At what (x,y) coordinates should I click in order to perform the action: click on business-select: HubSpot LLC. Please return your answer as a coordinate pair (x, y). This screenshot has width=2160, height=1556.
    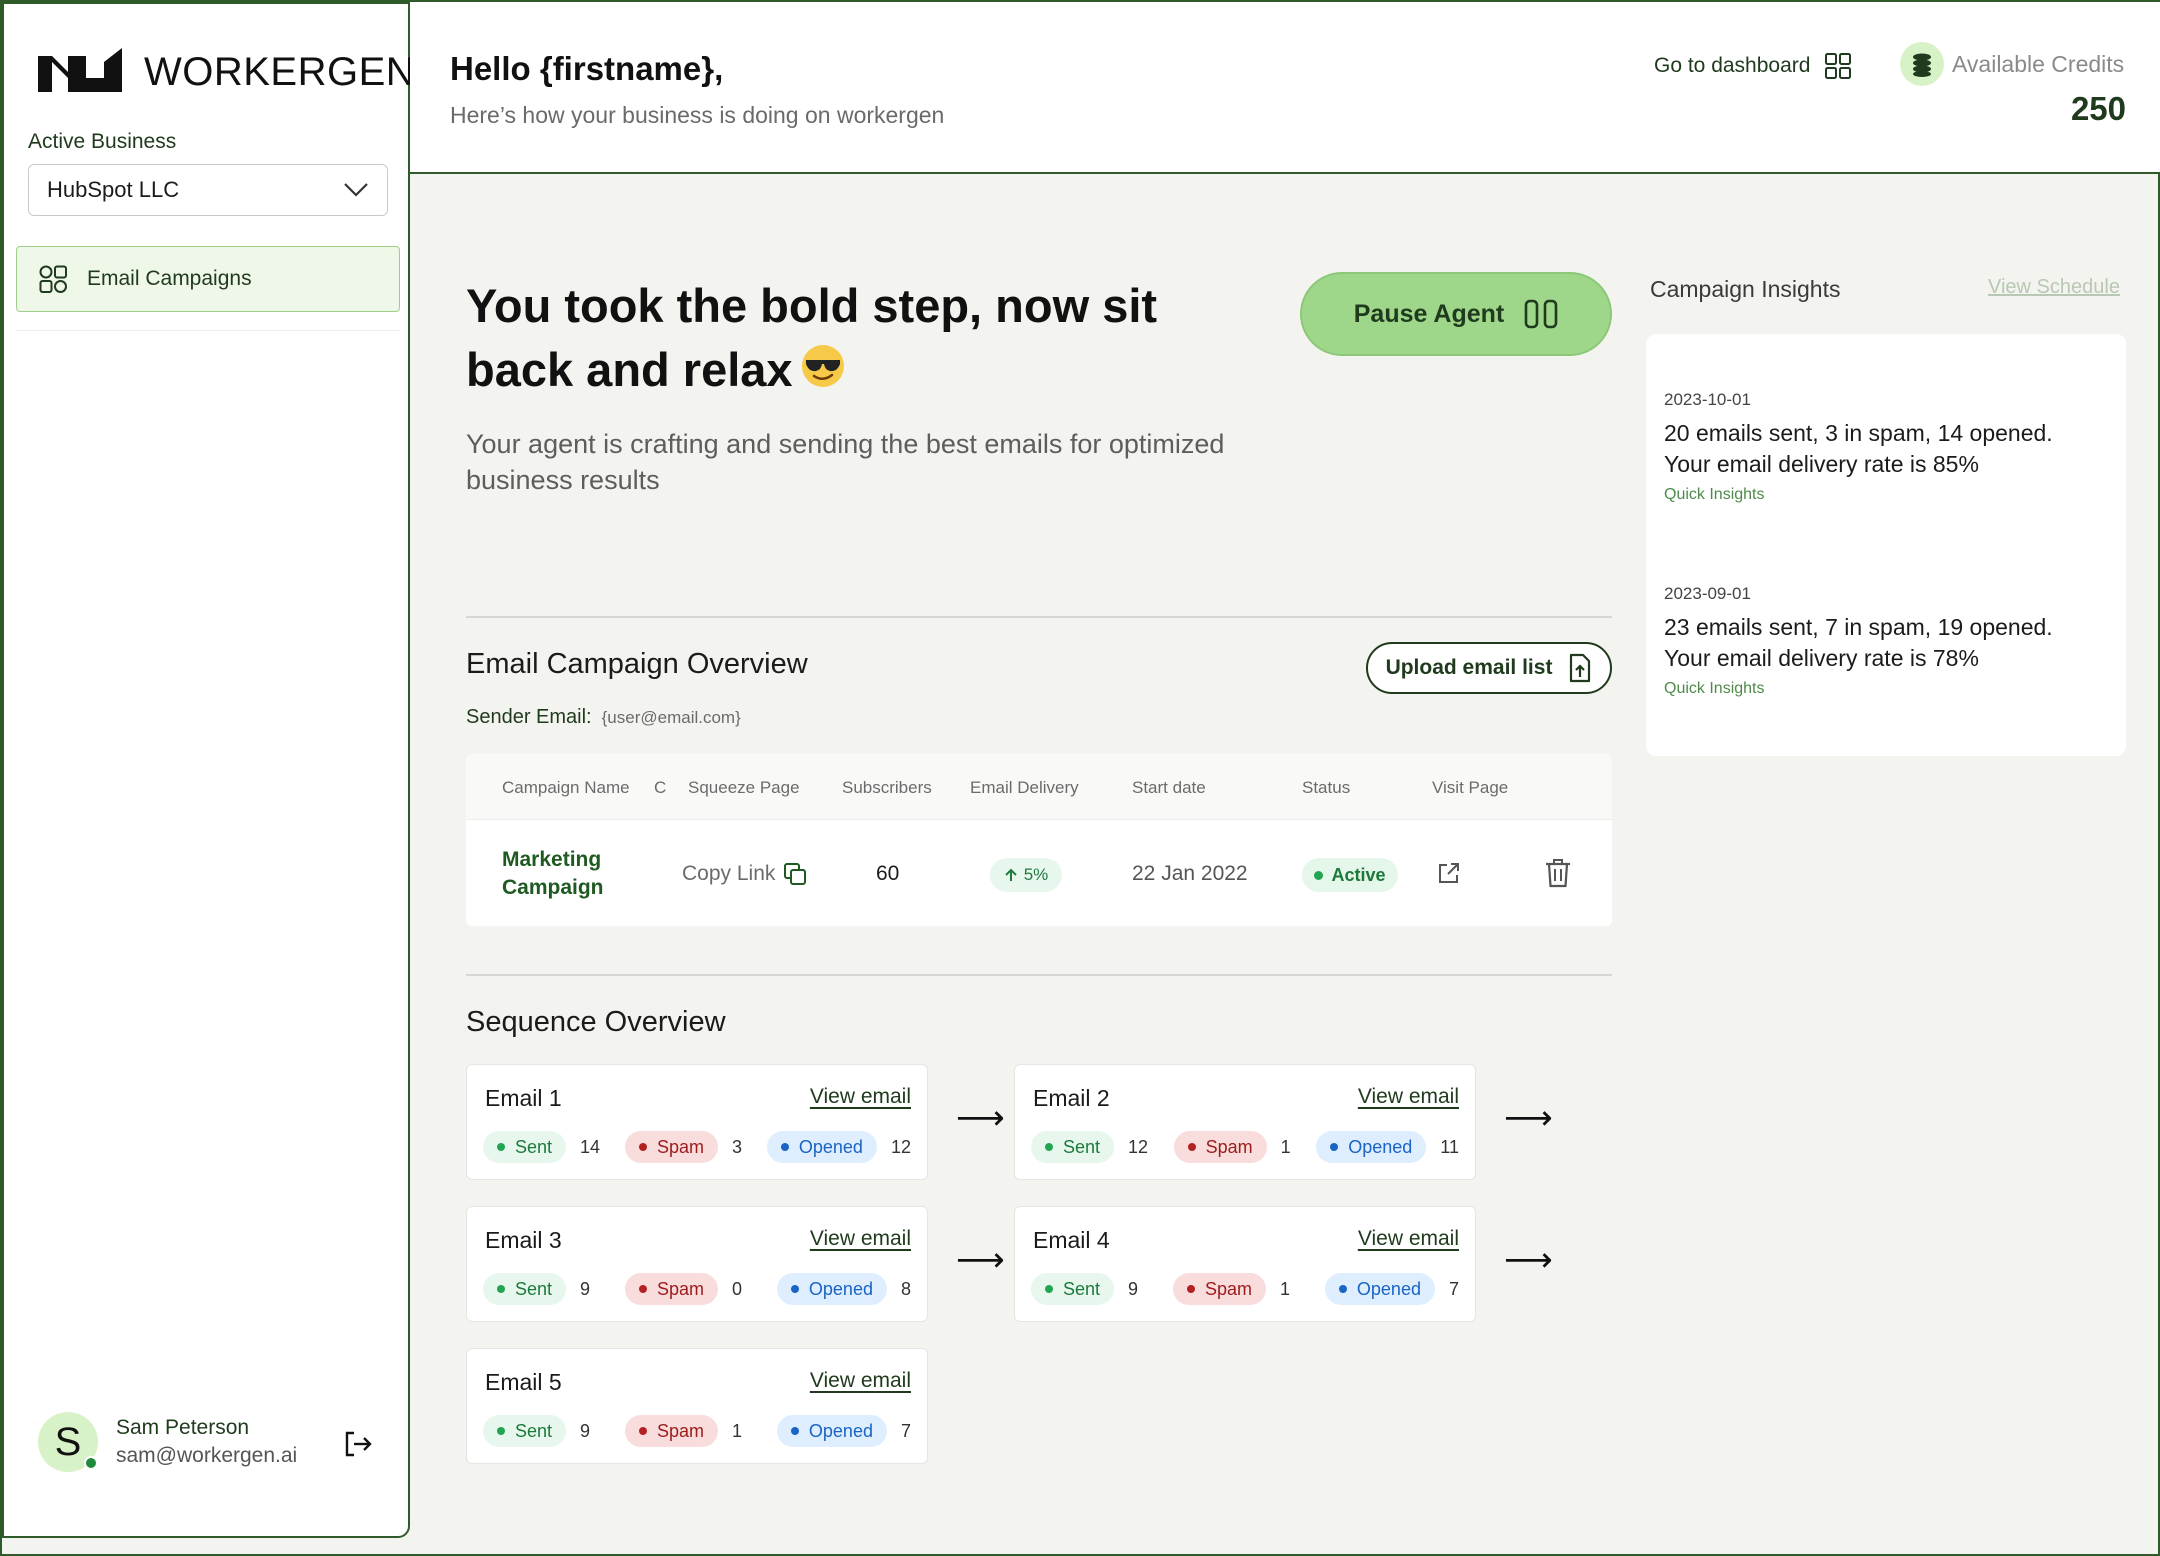
    Looking at the image, I should click on (208, 190).